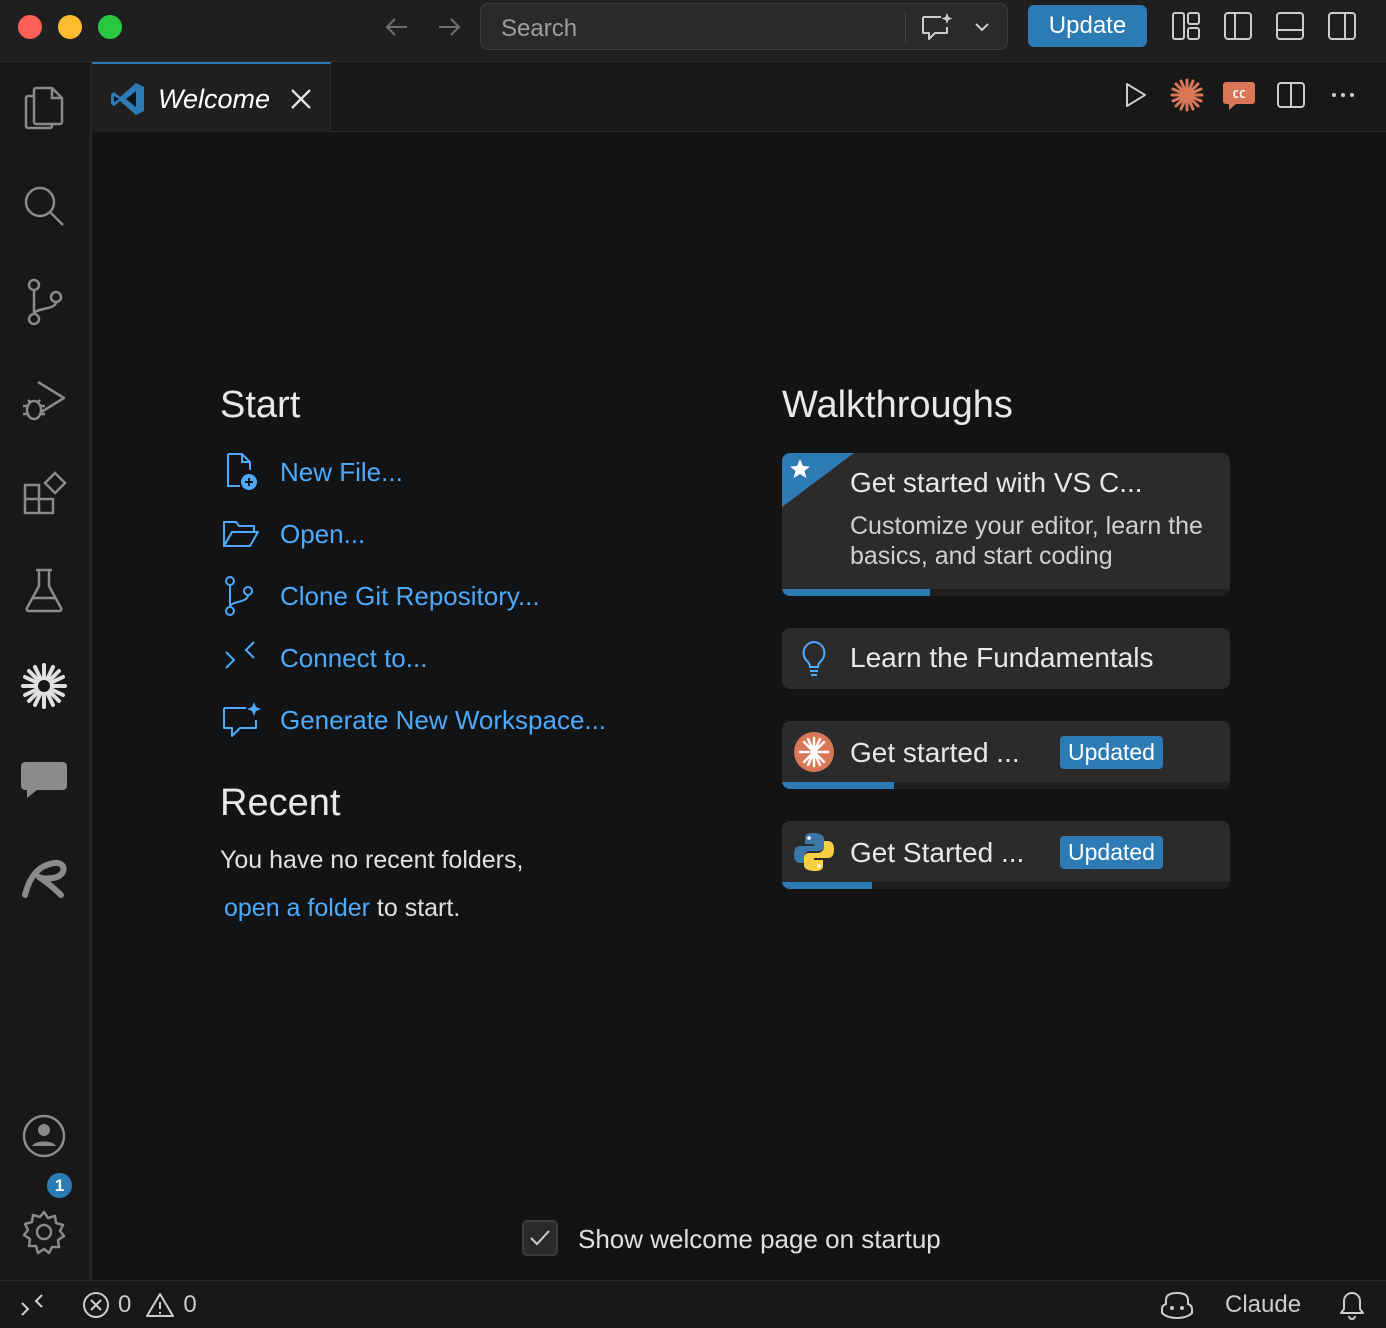  I want to click on activity-bar, so click(45, 671).